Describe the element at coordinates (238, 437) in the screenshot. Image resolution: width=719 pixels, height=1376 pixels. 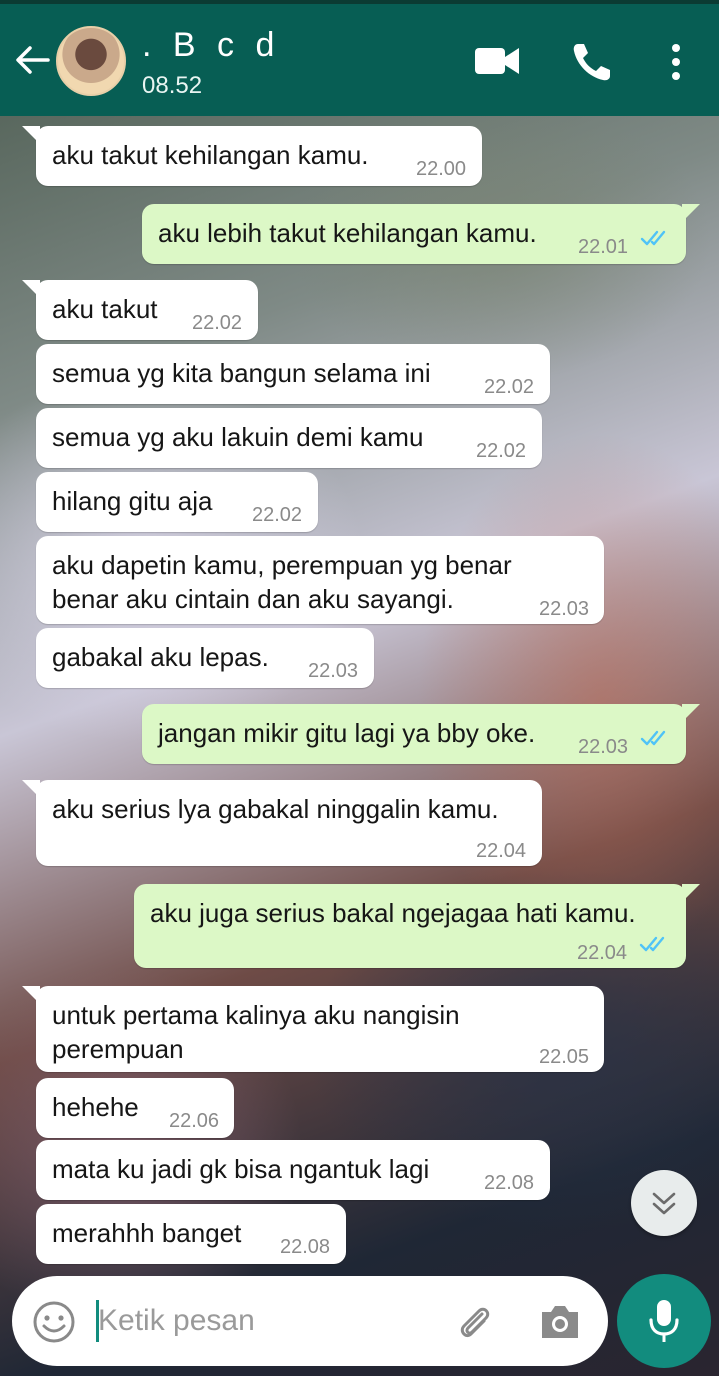
I see `message-text: semua yg aku lakuin demi kamu` at that location.